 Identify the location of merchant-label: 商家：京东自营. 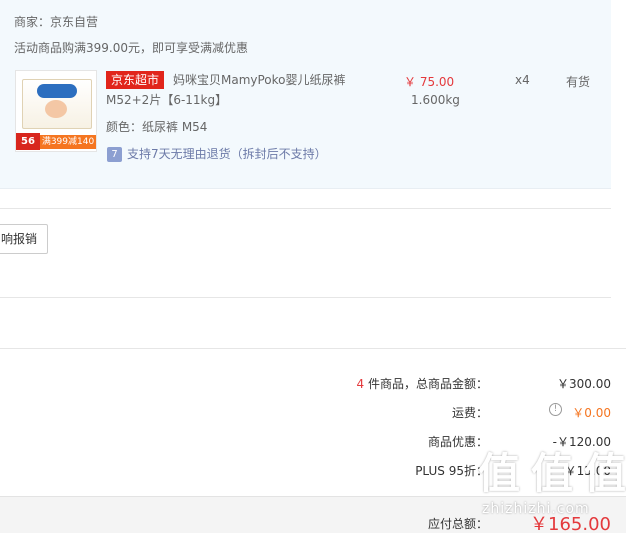
(56, 22).